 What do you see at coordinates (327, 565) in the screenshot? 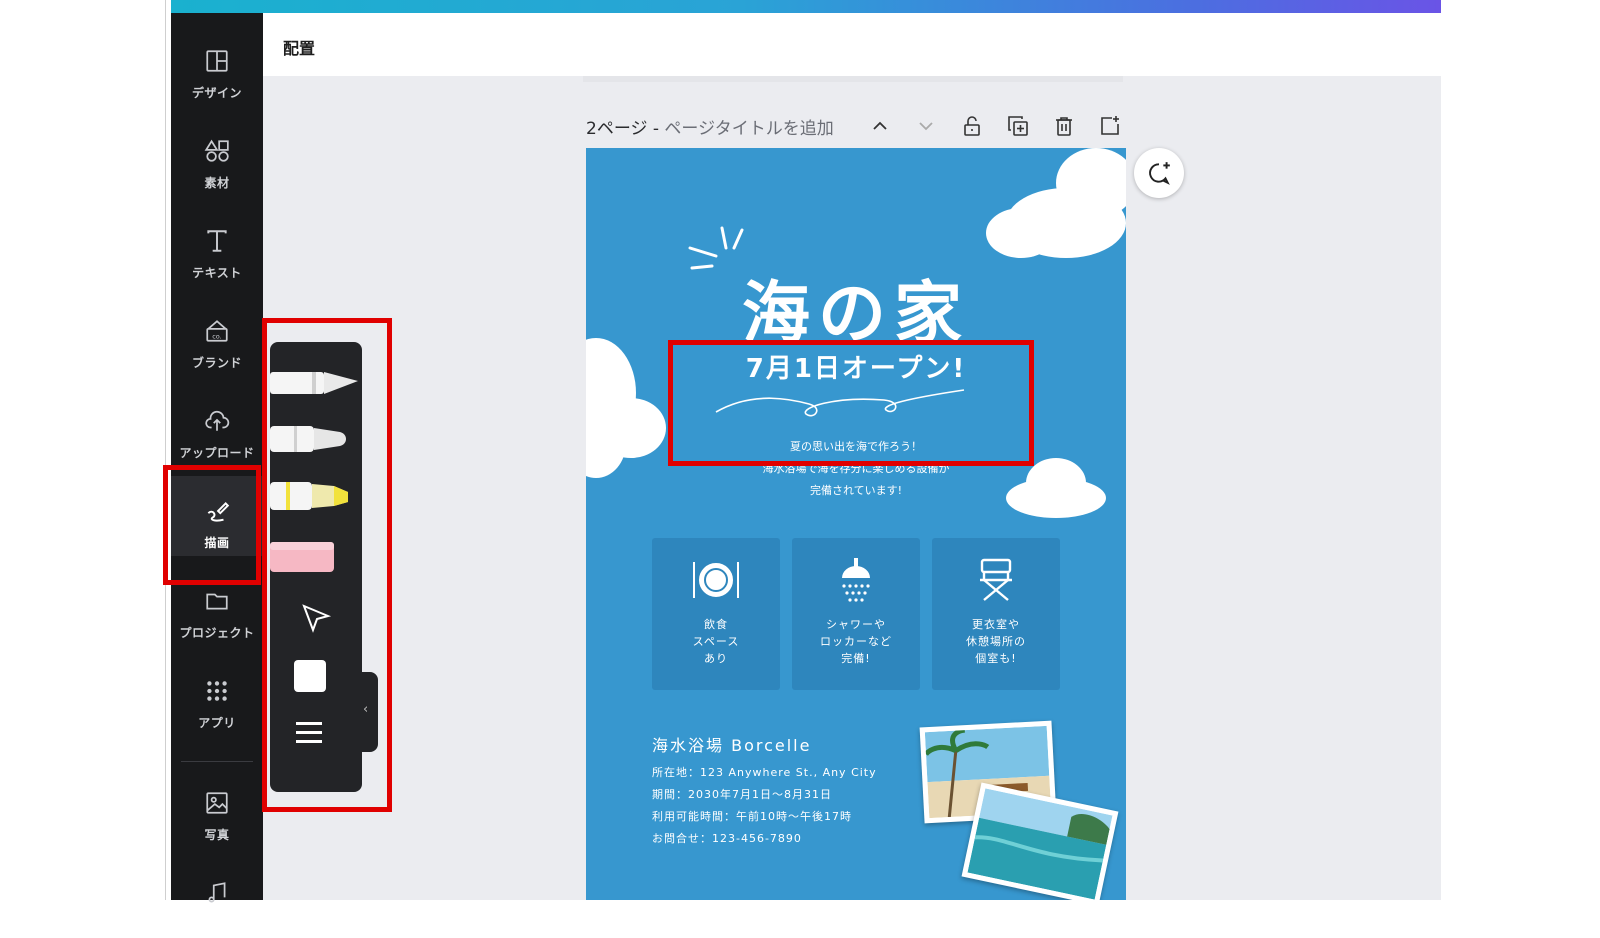
I see `highlight-box-draw-panel` at bounding box center [327, 565].